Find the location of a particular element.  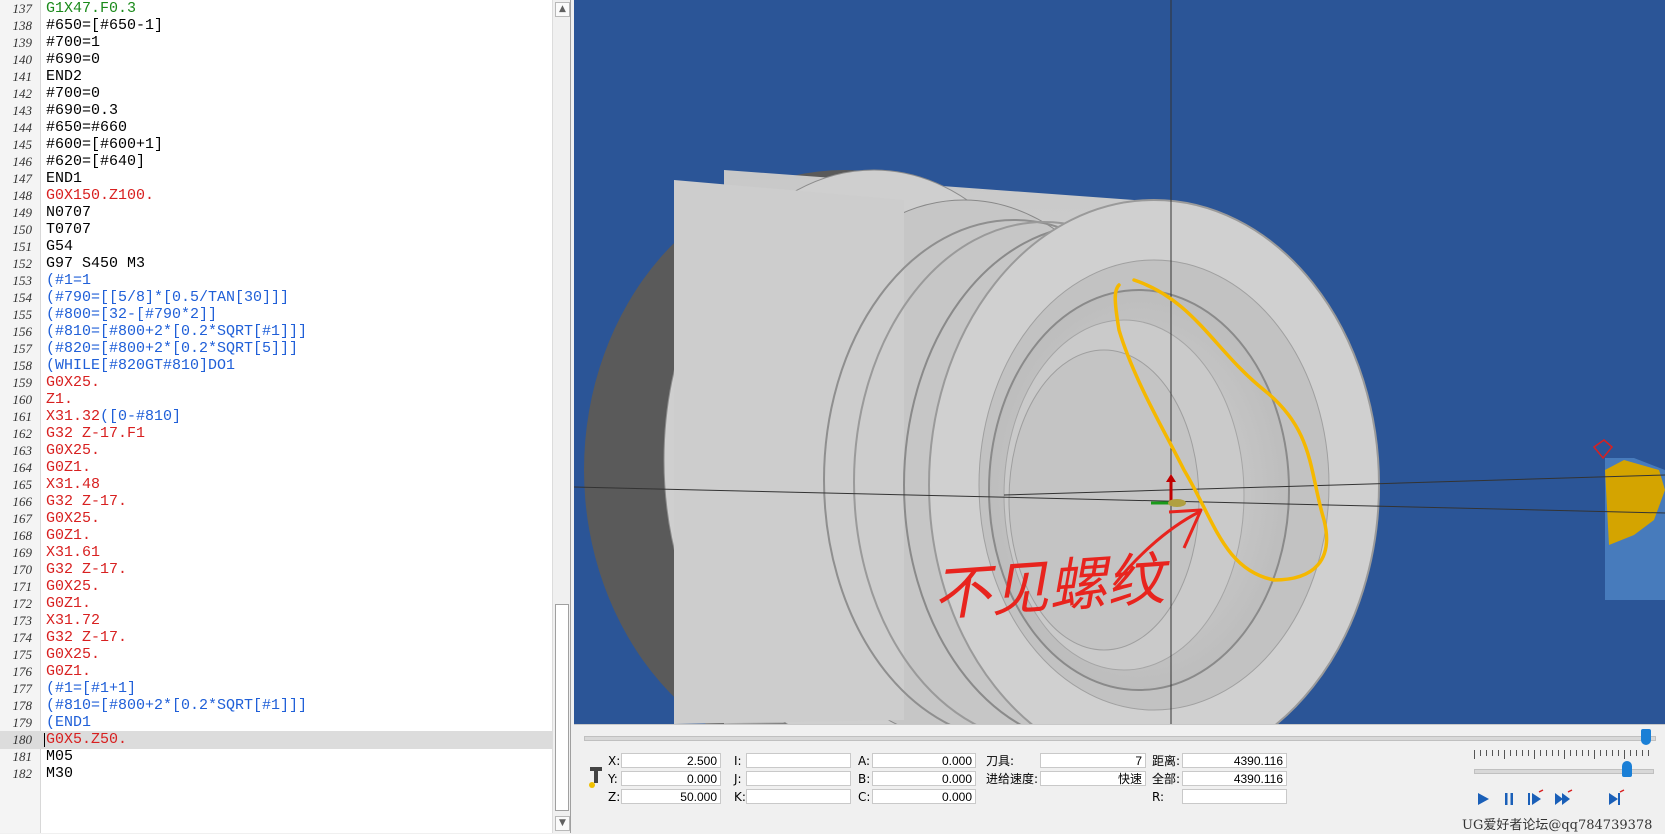

code-line: 176 G0Z1. is located at coordinates (276, 672).